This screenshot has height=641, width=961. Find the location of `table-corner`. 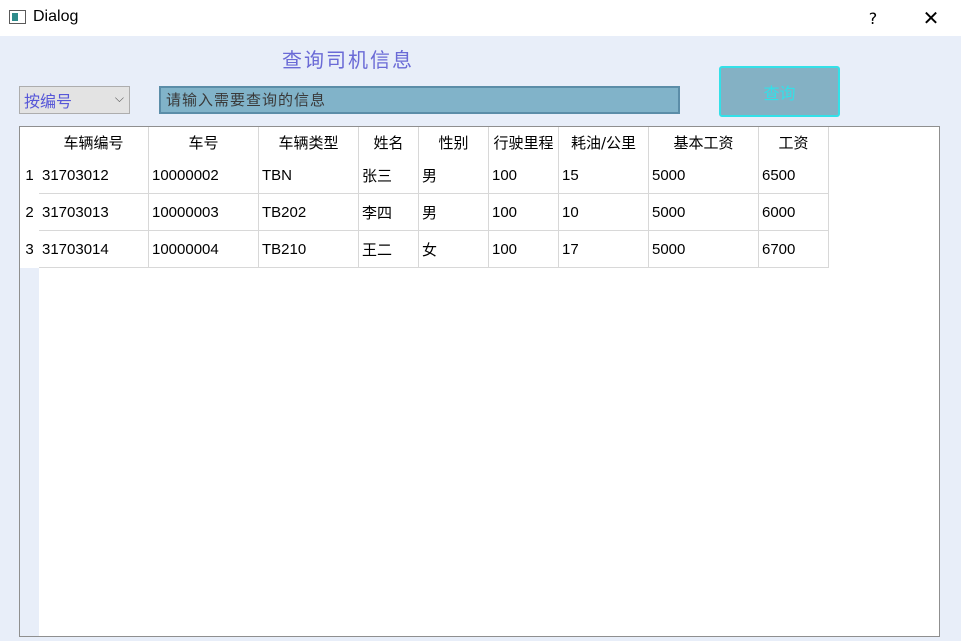

table-corner is located at coordinates (29, 142).